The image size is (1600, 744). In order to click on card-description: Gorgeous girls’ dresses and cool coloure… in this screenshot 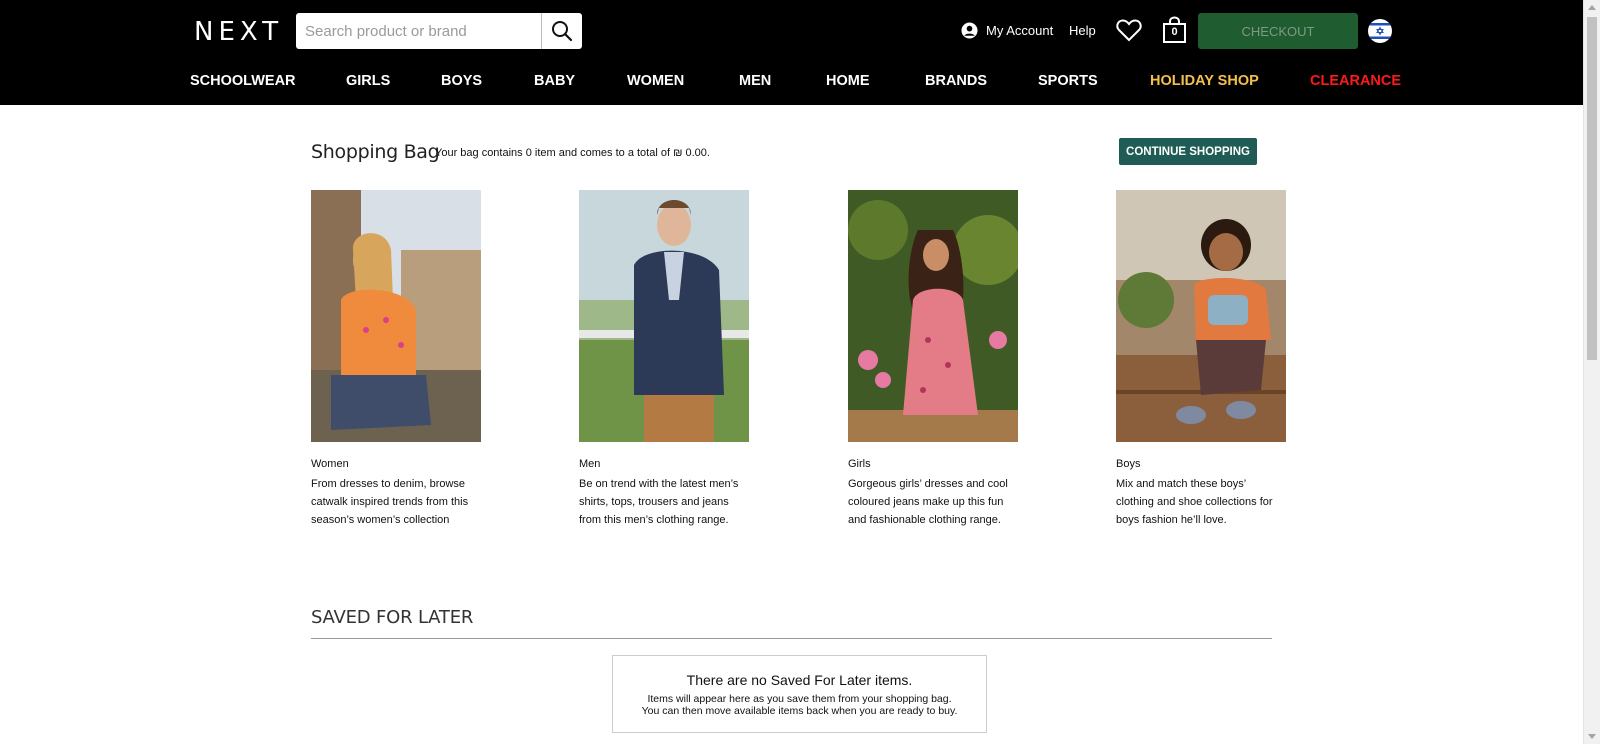, I will do `click(928, 502)`.